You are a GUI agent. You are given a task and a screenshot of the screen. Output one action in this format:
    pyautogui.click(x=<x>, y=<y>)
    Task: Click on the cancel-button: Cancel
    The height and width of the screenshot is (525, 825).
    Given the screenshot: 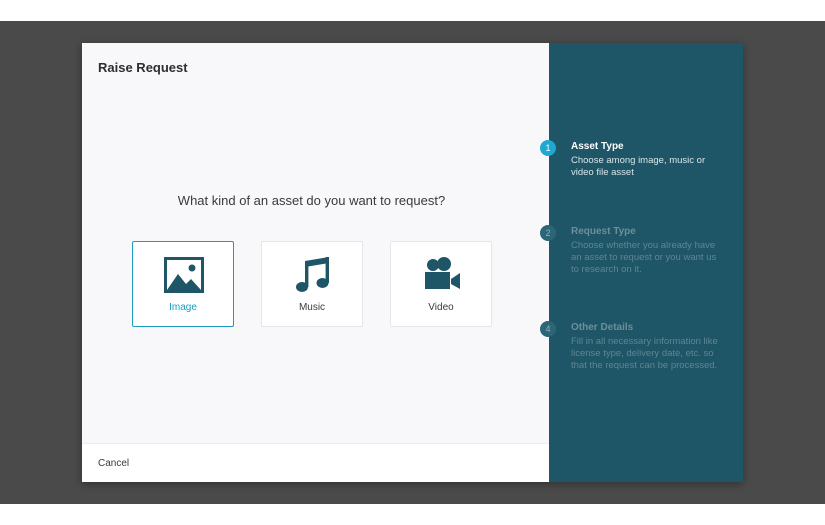 What is the action you would take?
    pyautogui.click(x=113, y=463)
    